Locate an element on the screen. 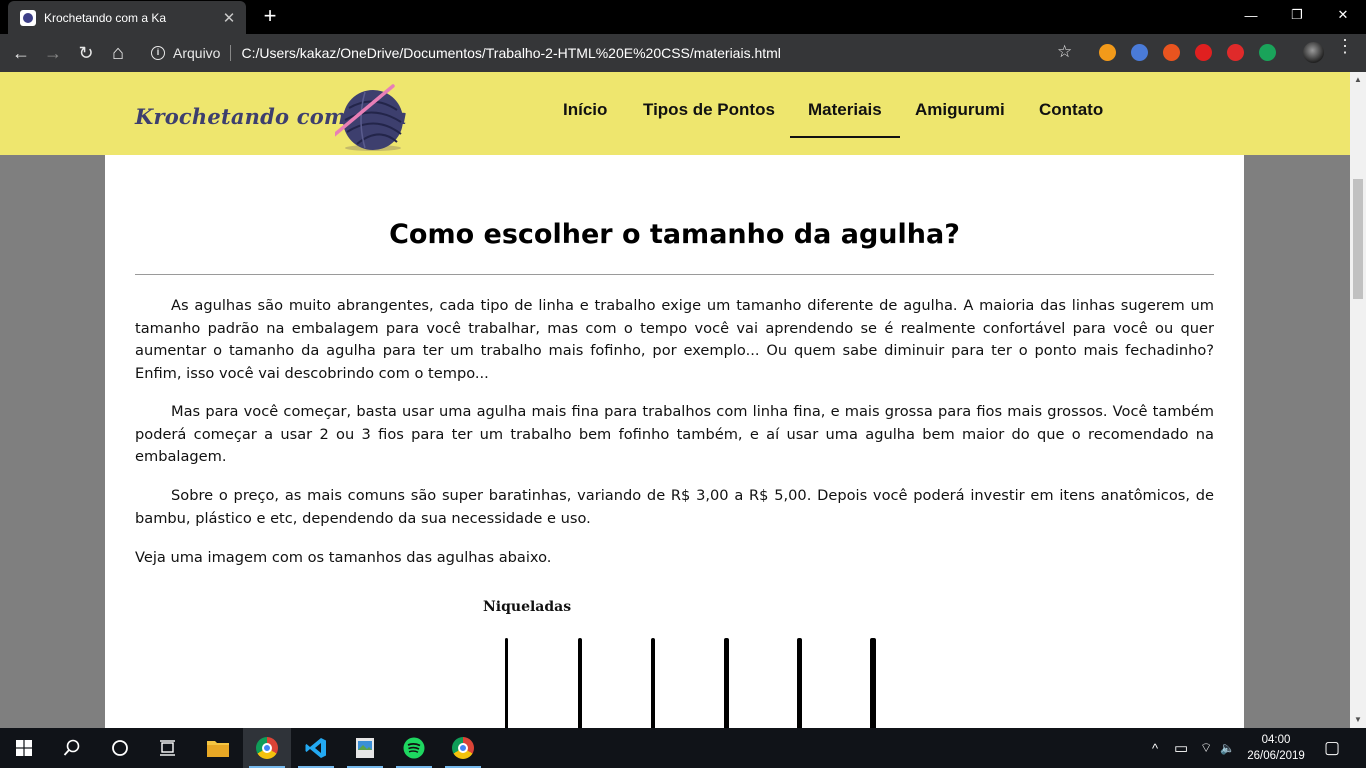 The image size is (1366, 768). site-favicon-icon is located at coordinates (28, 17).